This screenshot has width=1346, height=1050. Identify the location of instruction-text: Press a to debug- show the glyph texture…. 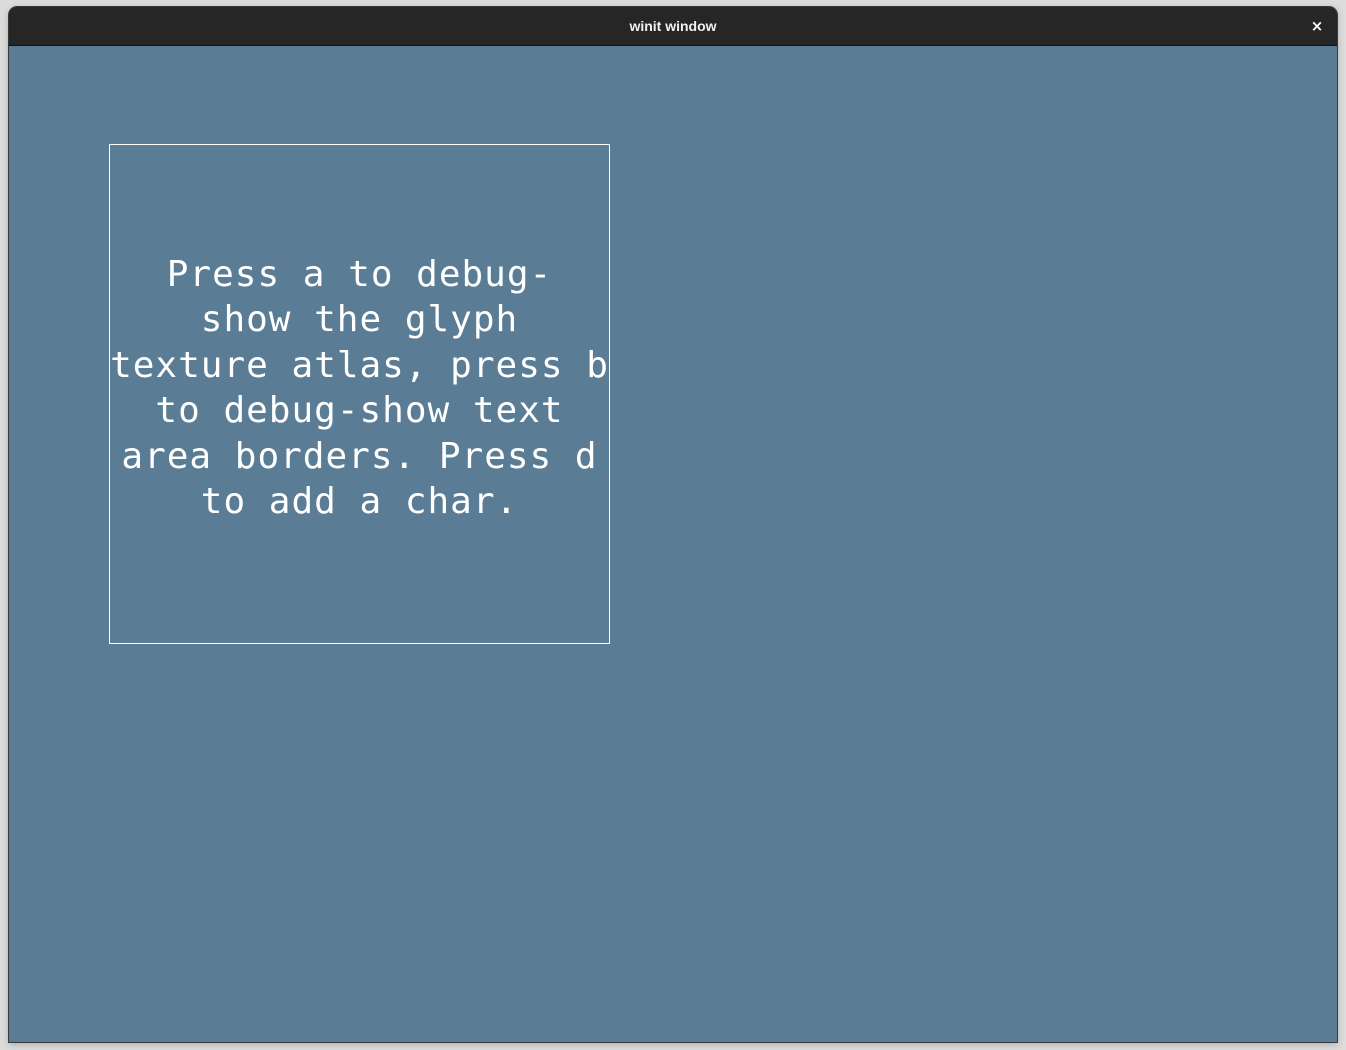
(359, 388).